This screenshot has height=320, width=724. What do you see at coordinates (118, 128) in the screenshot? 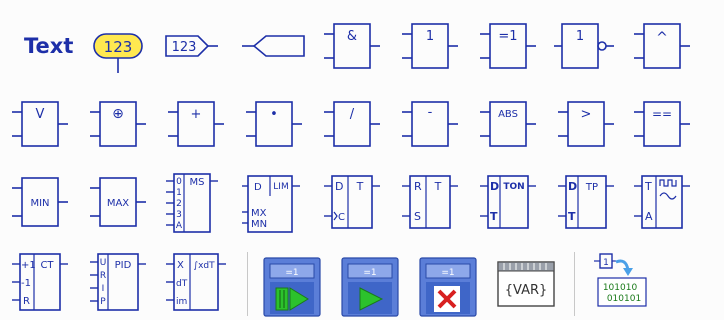
I see `xor-circle-block: ⊕` at bounding box center [118, 128].